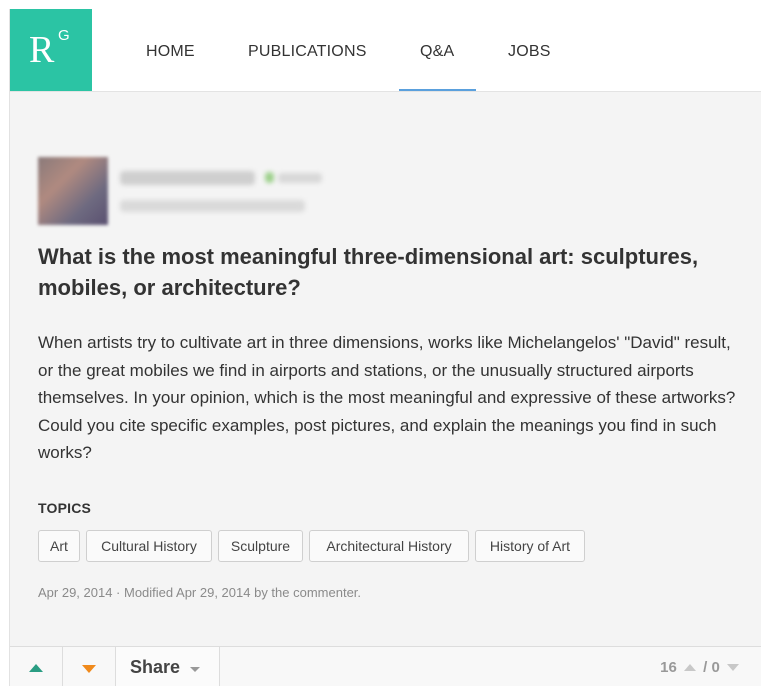 Image resolution: width=761 pixels, height=686 pixels. Describe the element at coordinates (437, 90) in the screenshot. I see `nav-active-indicator` at that location.